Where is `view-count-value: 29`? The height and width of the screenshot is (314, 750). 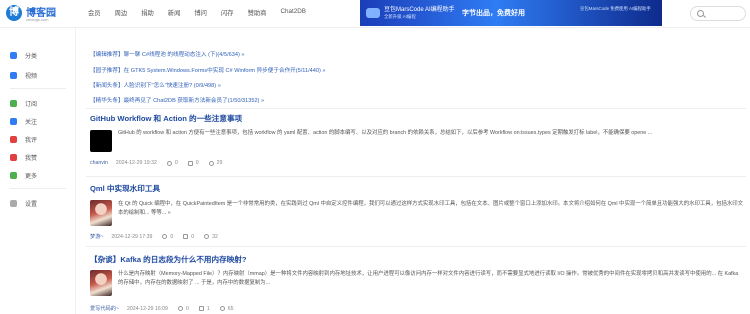
view-count-value: 29 is located at coordinates (219, 163).